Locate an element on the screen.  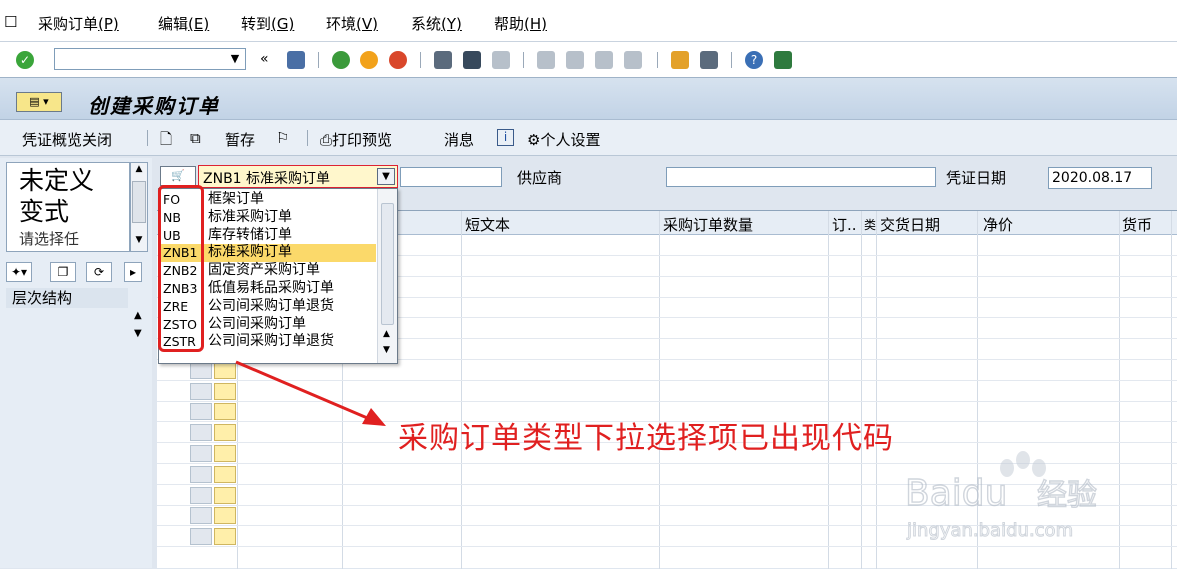
find-icon is located at coordinates (472, 60).